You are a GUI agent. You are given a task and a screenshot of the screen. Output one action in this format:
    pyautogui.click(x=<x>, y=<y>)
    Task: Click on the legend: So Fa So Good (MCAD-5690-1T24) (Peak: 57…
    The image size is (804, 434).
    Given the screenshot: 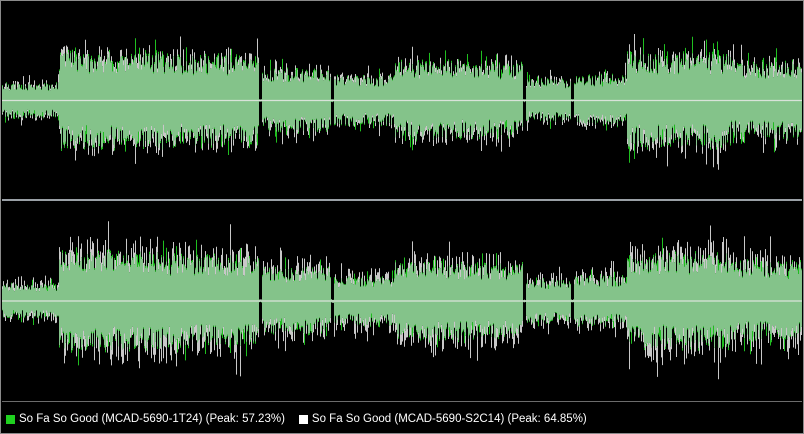 What is the action you would take?
    pyautogui.click(x=296, y=419)
    